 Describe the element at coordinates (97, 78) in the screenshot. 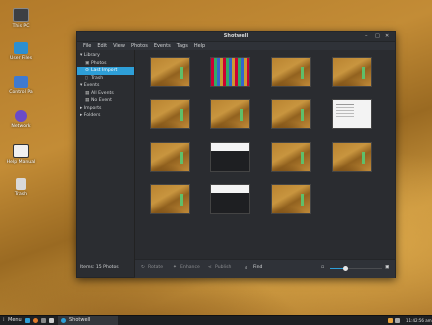

I see `sidebar-label: Trash` at that location.